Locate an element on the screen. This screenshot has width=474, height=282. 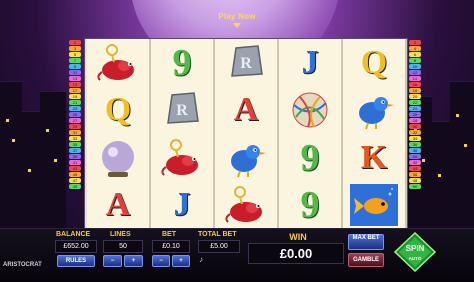
lines-value: 50 is located at coordinates (123, 246).